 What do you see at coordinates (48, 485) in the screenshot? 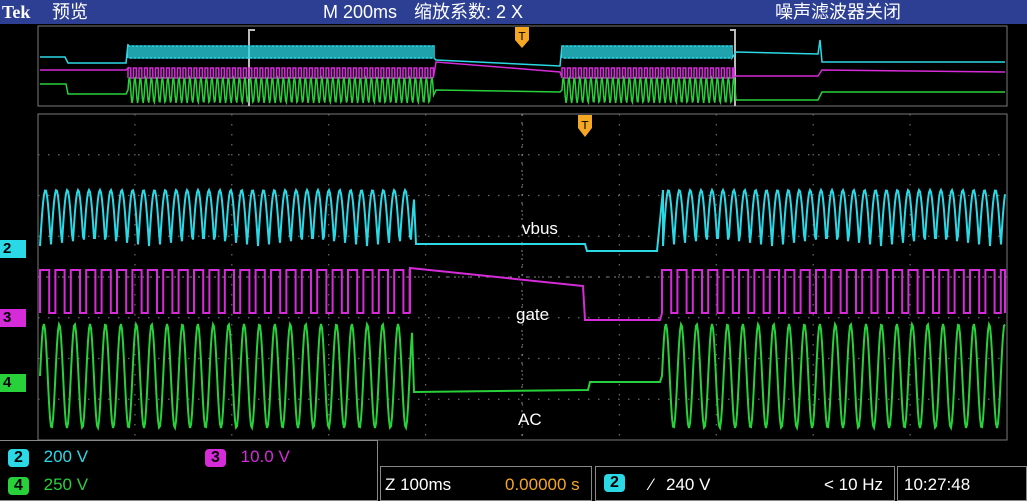
I see `channel-4-scale: 4 250 V` at bounding box center [48, 485].